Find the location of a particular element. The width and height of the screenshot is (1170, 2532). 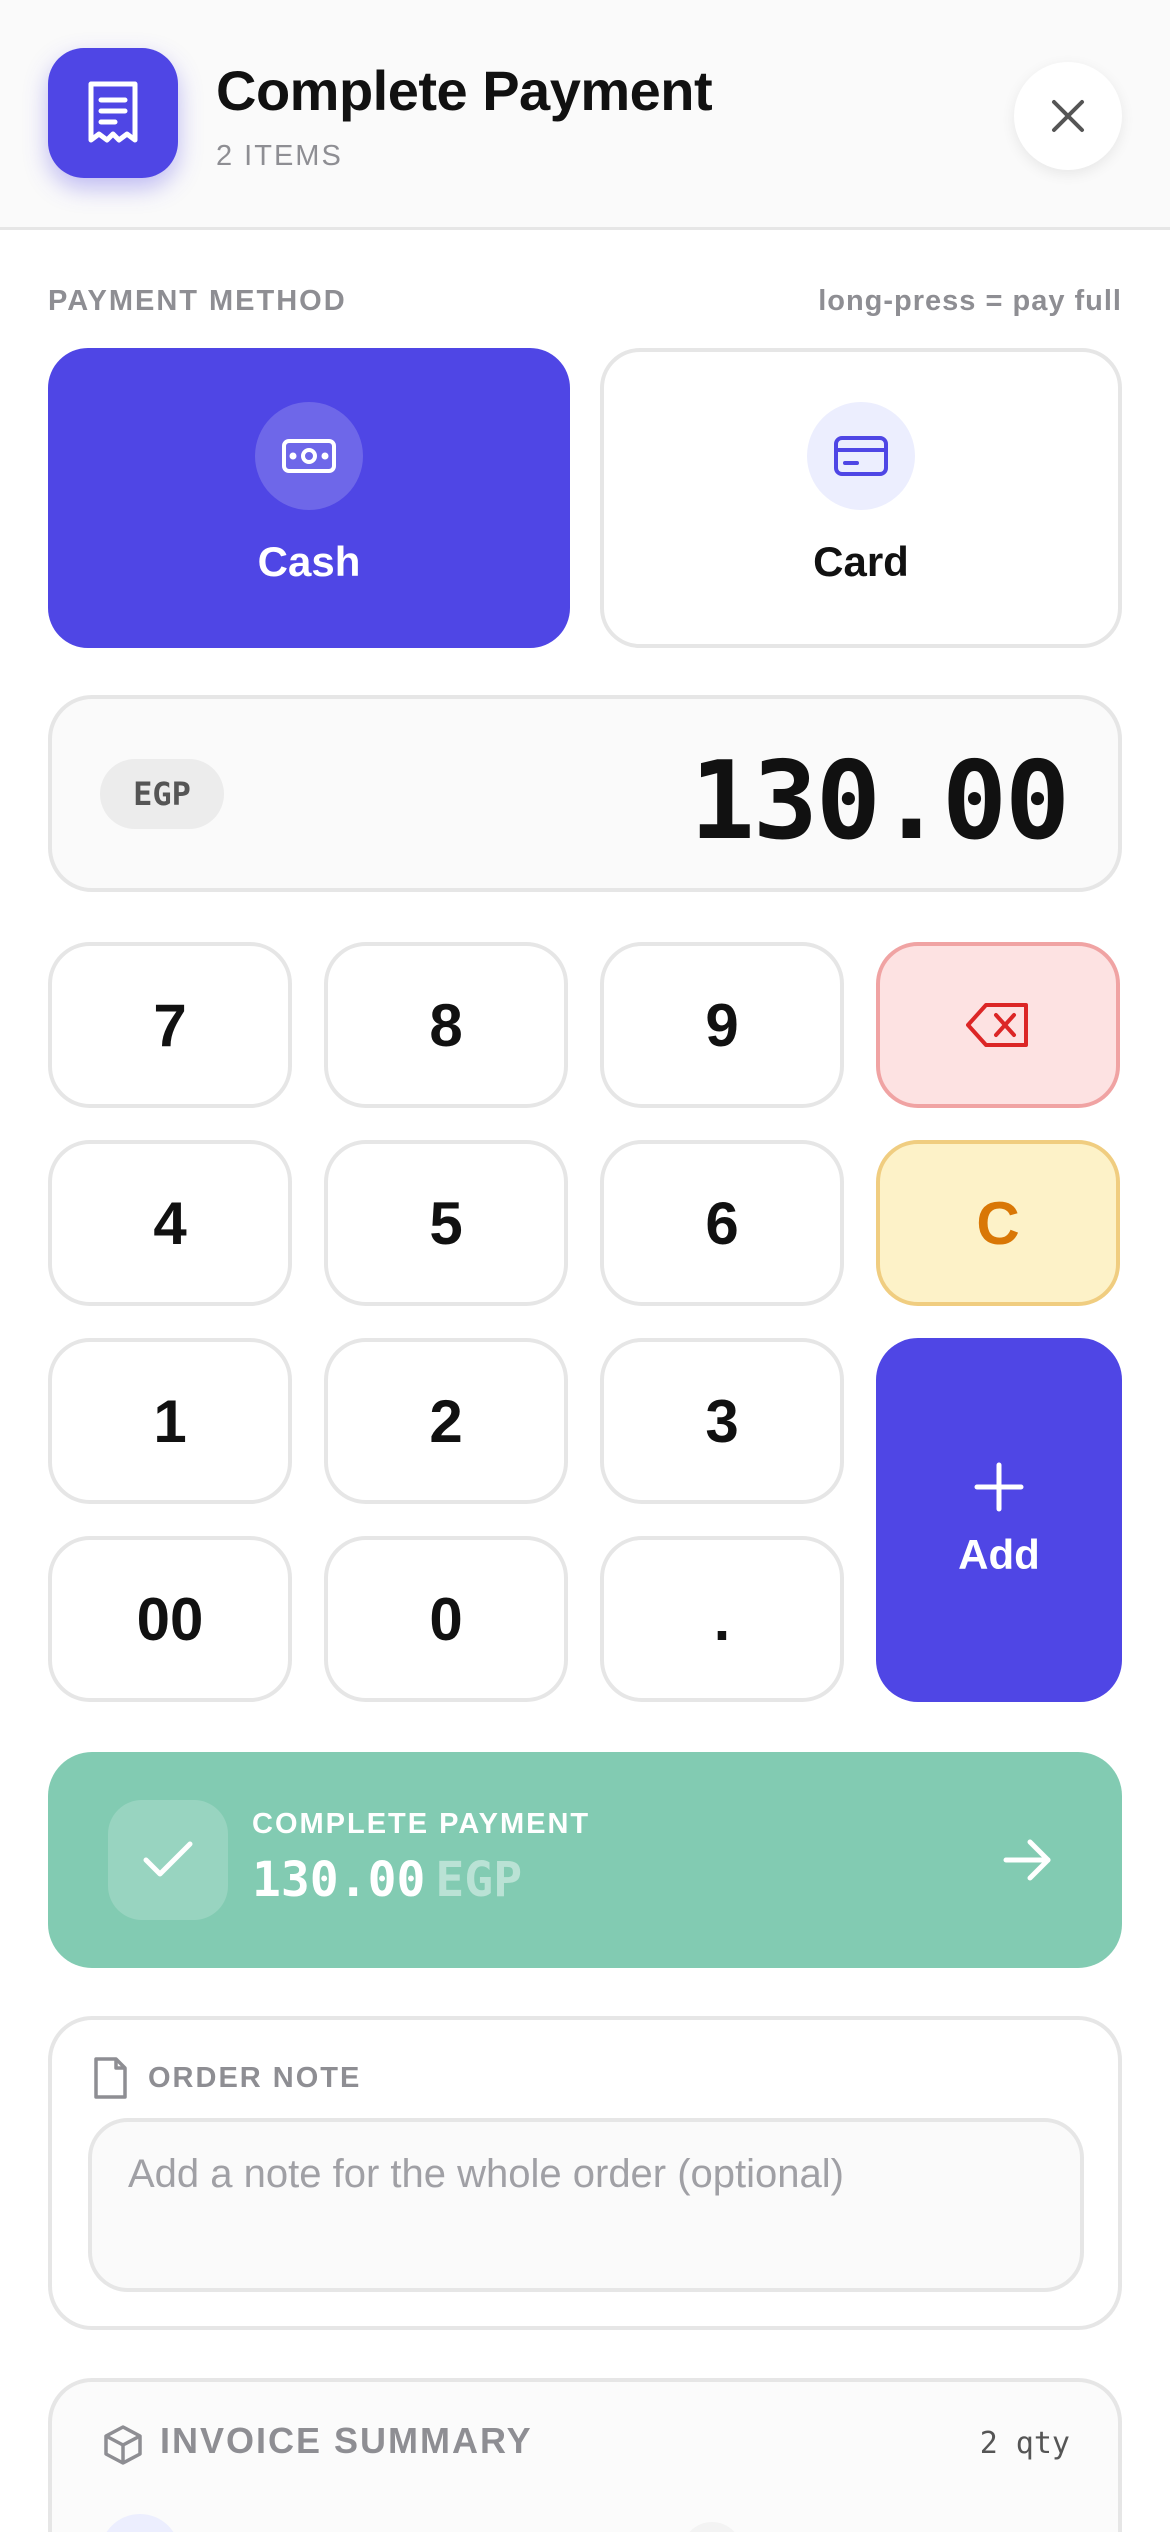

invoice-summary-label: INVOICE SUMMARY is located at coordinates (346, 2440).